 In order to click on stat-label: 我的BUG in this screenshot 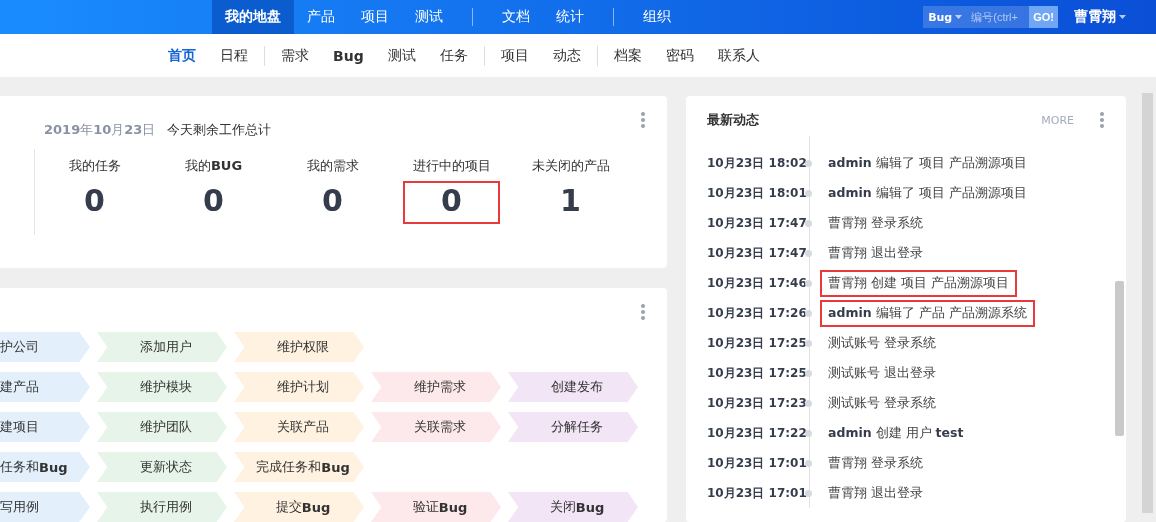, I will do `click(213, 166)`.